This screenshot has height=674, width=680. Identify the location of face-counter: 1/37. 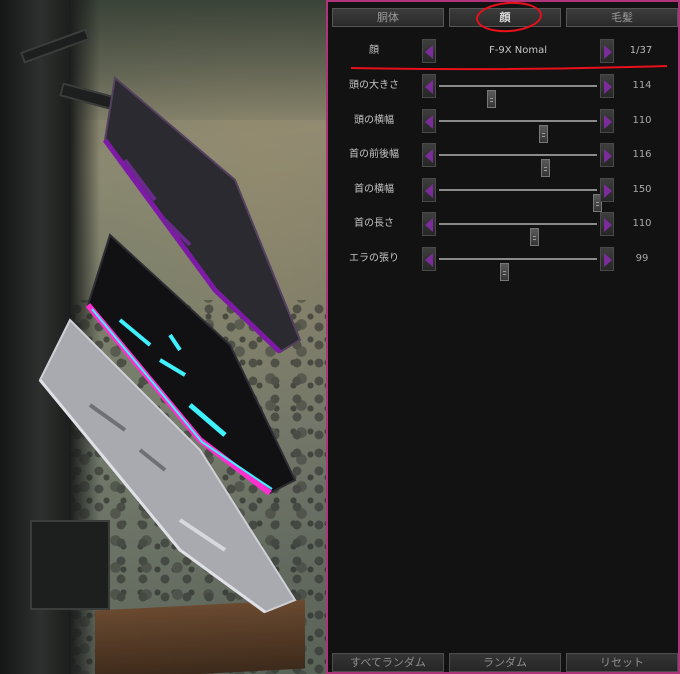
(641, 50).